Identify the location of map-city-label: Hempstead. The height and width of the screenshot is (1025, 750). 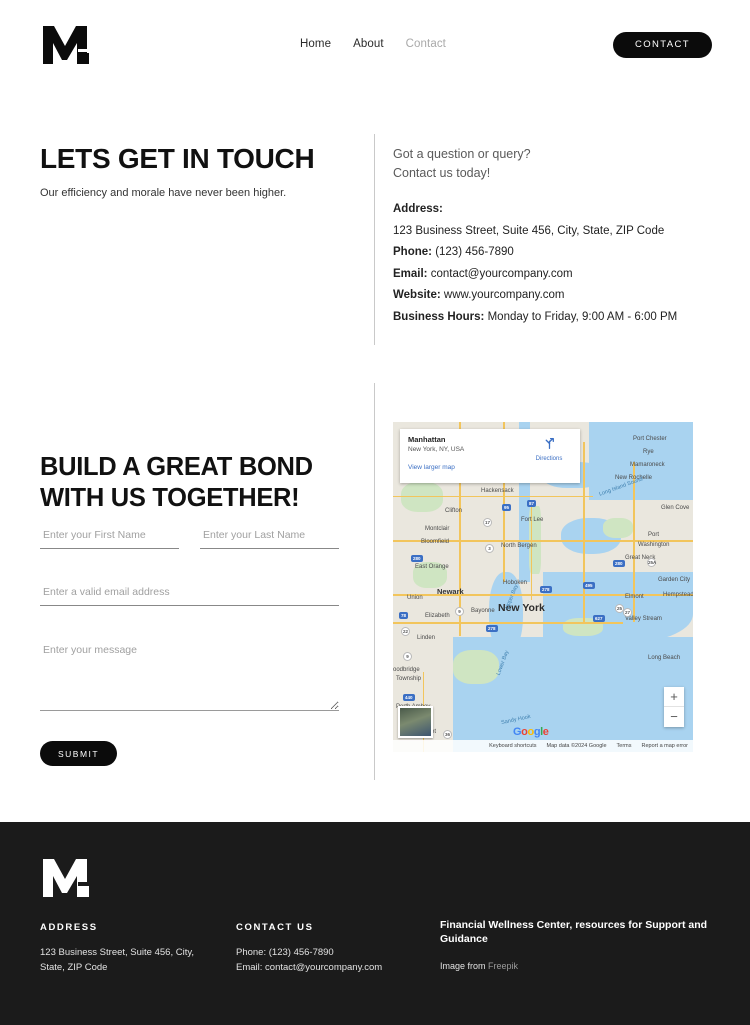
(678, 595).